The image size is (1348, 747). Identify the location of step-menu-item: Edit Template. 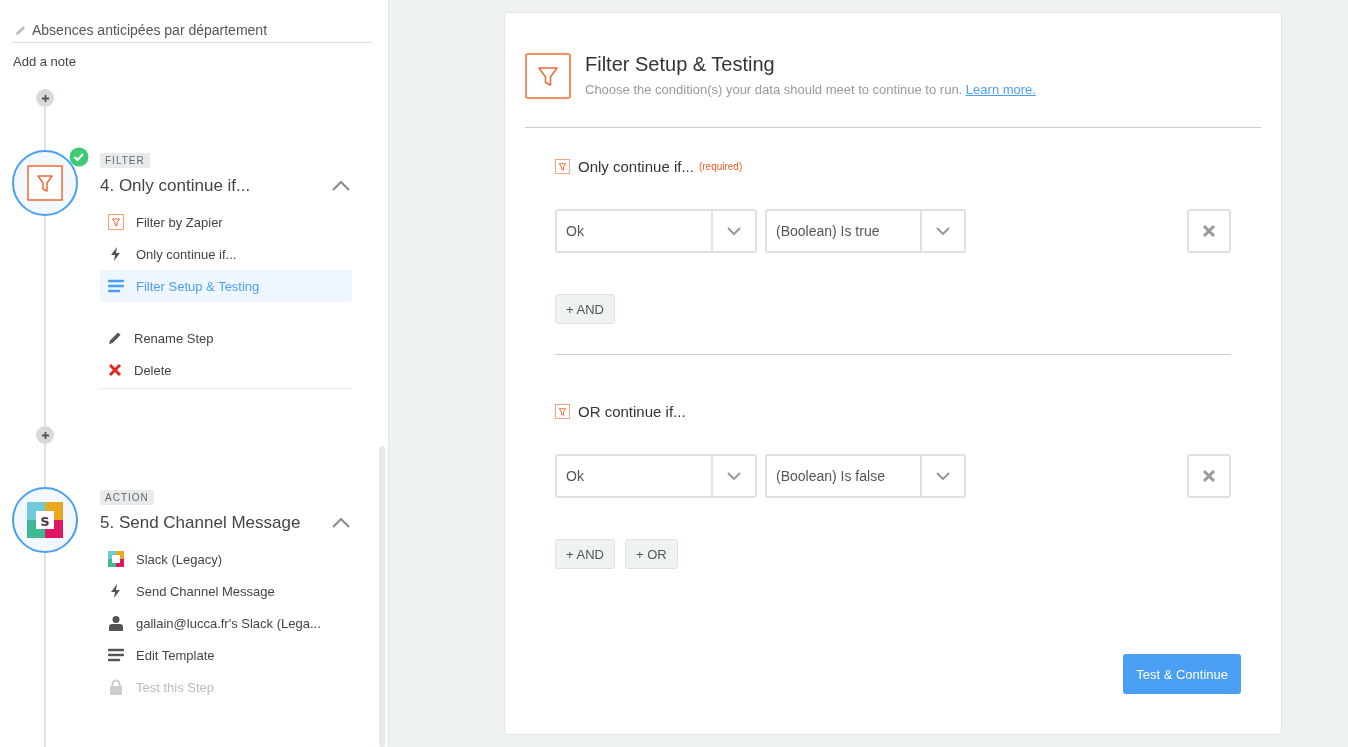
(226, 655).